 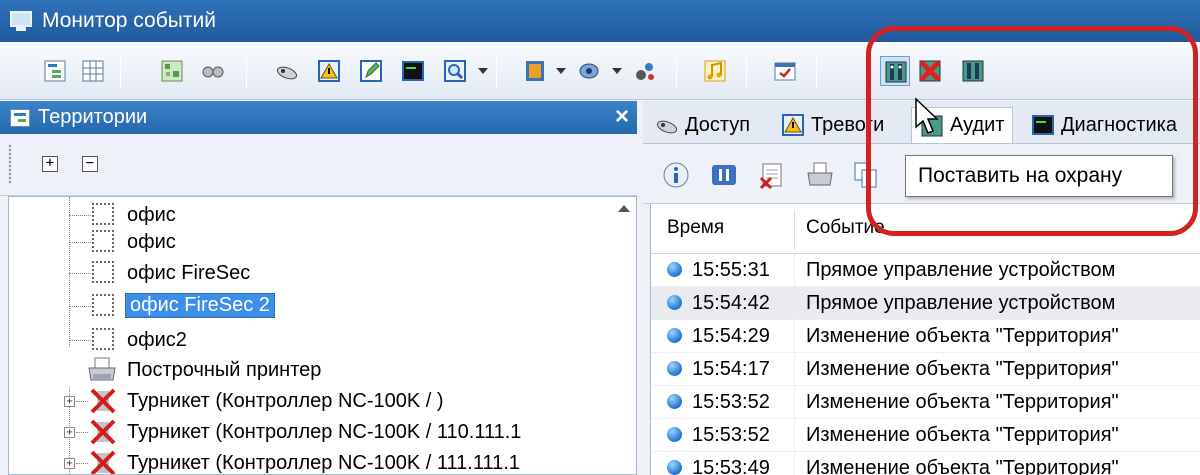 What do you see at coordinates (172, 71) in the screenshot?
I see `map-icon` at bounding box center [172, 71].